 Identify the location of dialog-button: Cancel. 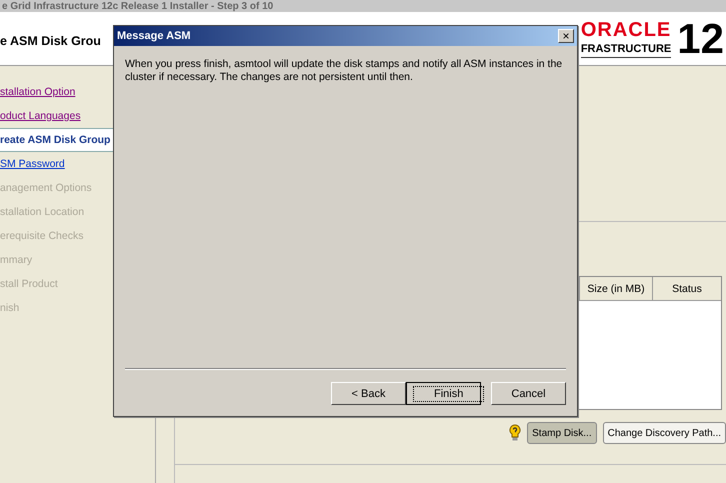
(528, 393).